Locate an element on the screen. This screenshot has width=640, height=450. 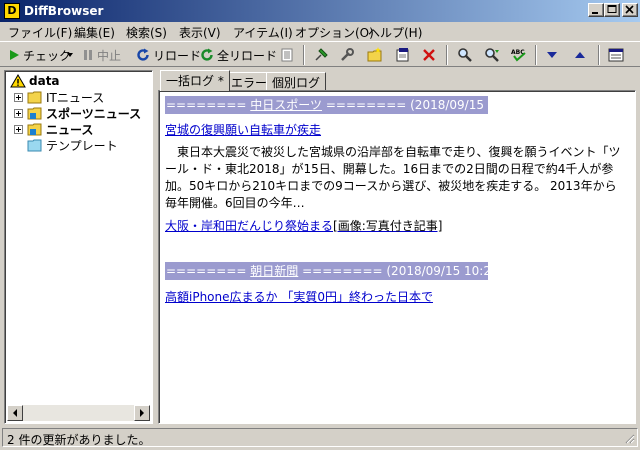
document-button is located at coordinates (287, 55).